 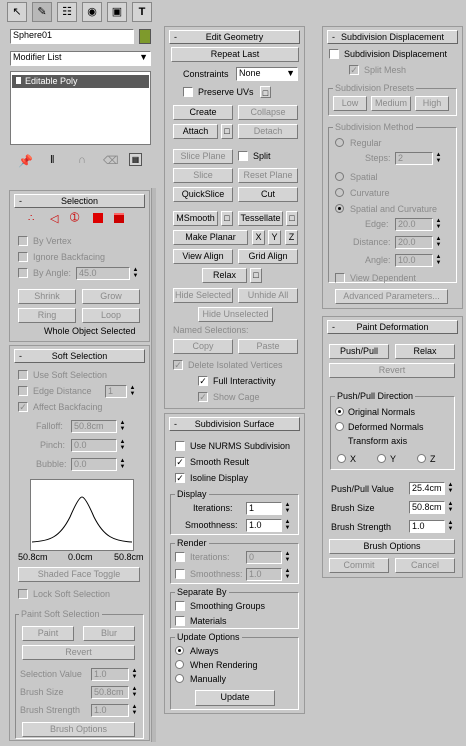 I want to click on detach-button: Detach, so click(x=268, y=131).